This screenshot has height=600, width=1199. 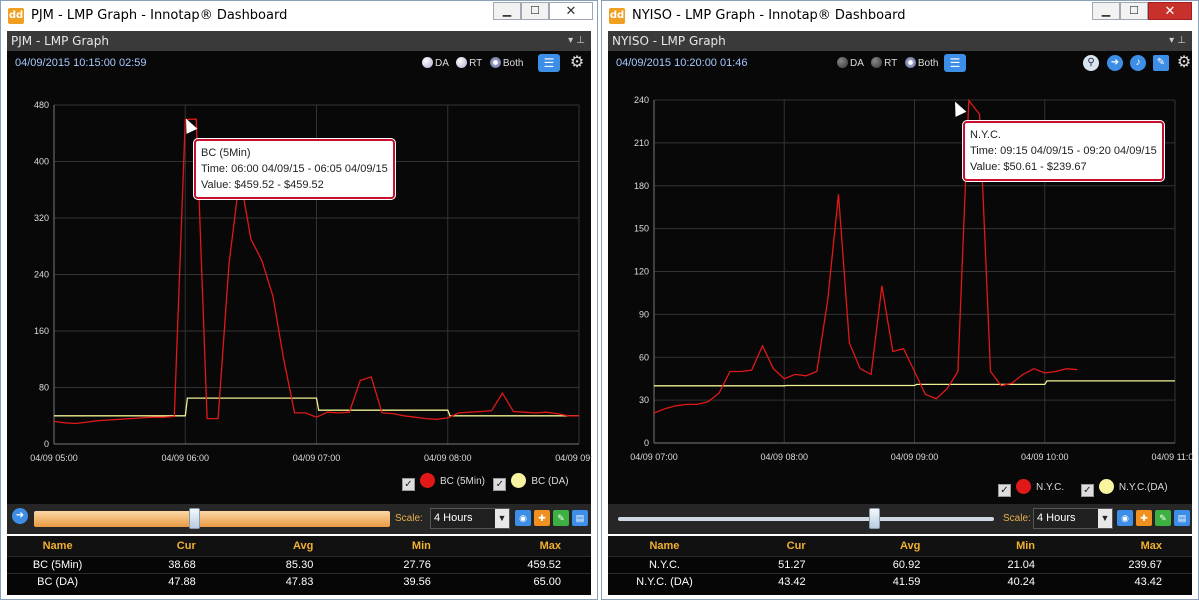 What do you see at coordinates (1063, 151) in the screenshot?
I see `tooltip-time: Time: 09:15 04/09/15 - 09:20 04/09/15` at bounding box center [1063, 151].